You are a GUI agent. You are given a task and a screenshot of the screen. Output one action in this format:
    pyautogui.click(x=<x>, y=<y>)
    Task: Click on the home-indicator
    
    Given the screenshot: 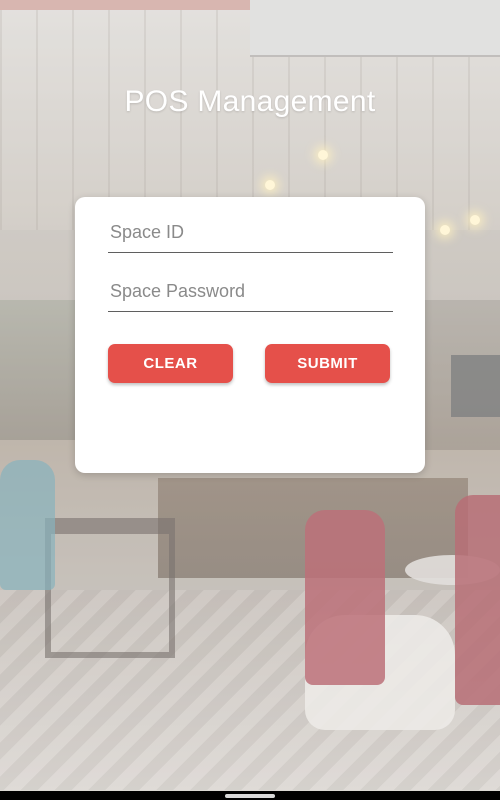 What is the action you would take?
    pyautogui.click(x=250, y=796)
    